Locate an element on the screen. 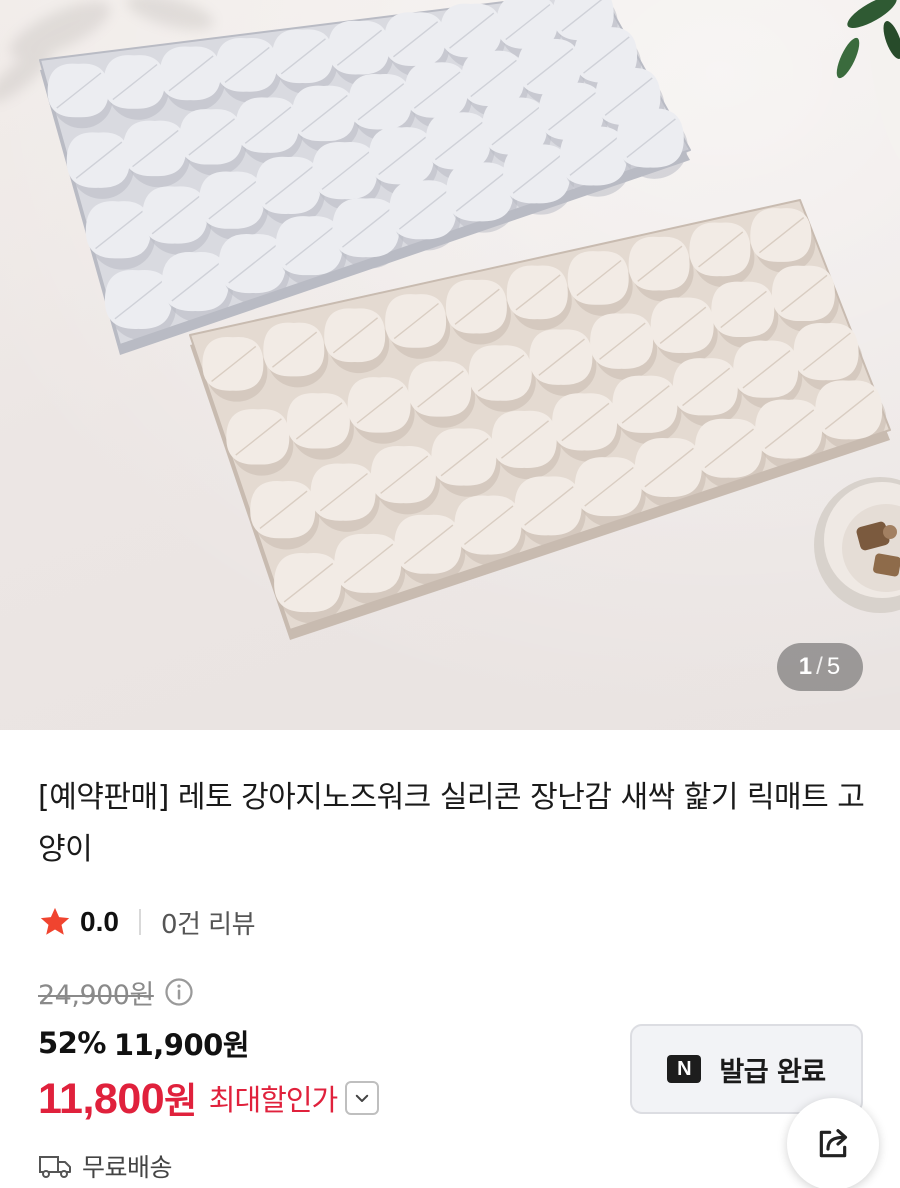 The image size is (900, 1188). naver-n-icon: N is located at coordinates (684, 1069).